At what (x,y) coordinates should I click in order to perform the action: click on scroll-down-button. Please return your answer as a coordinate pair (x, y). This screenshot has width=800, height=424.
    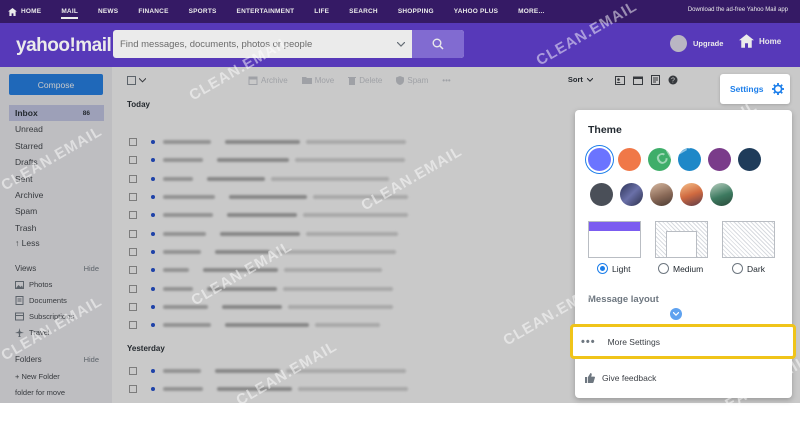
    Looking at the image, I should click on (676, 314).